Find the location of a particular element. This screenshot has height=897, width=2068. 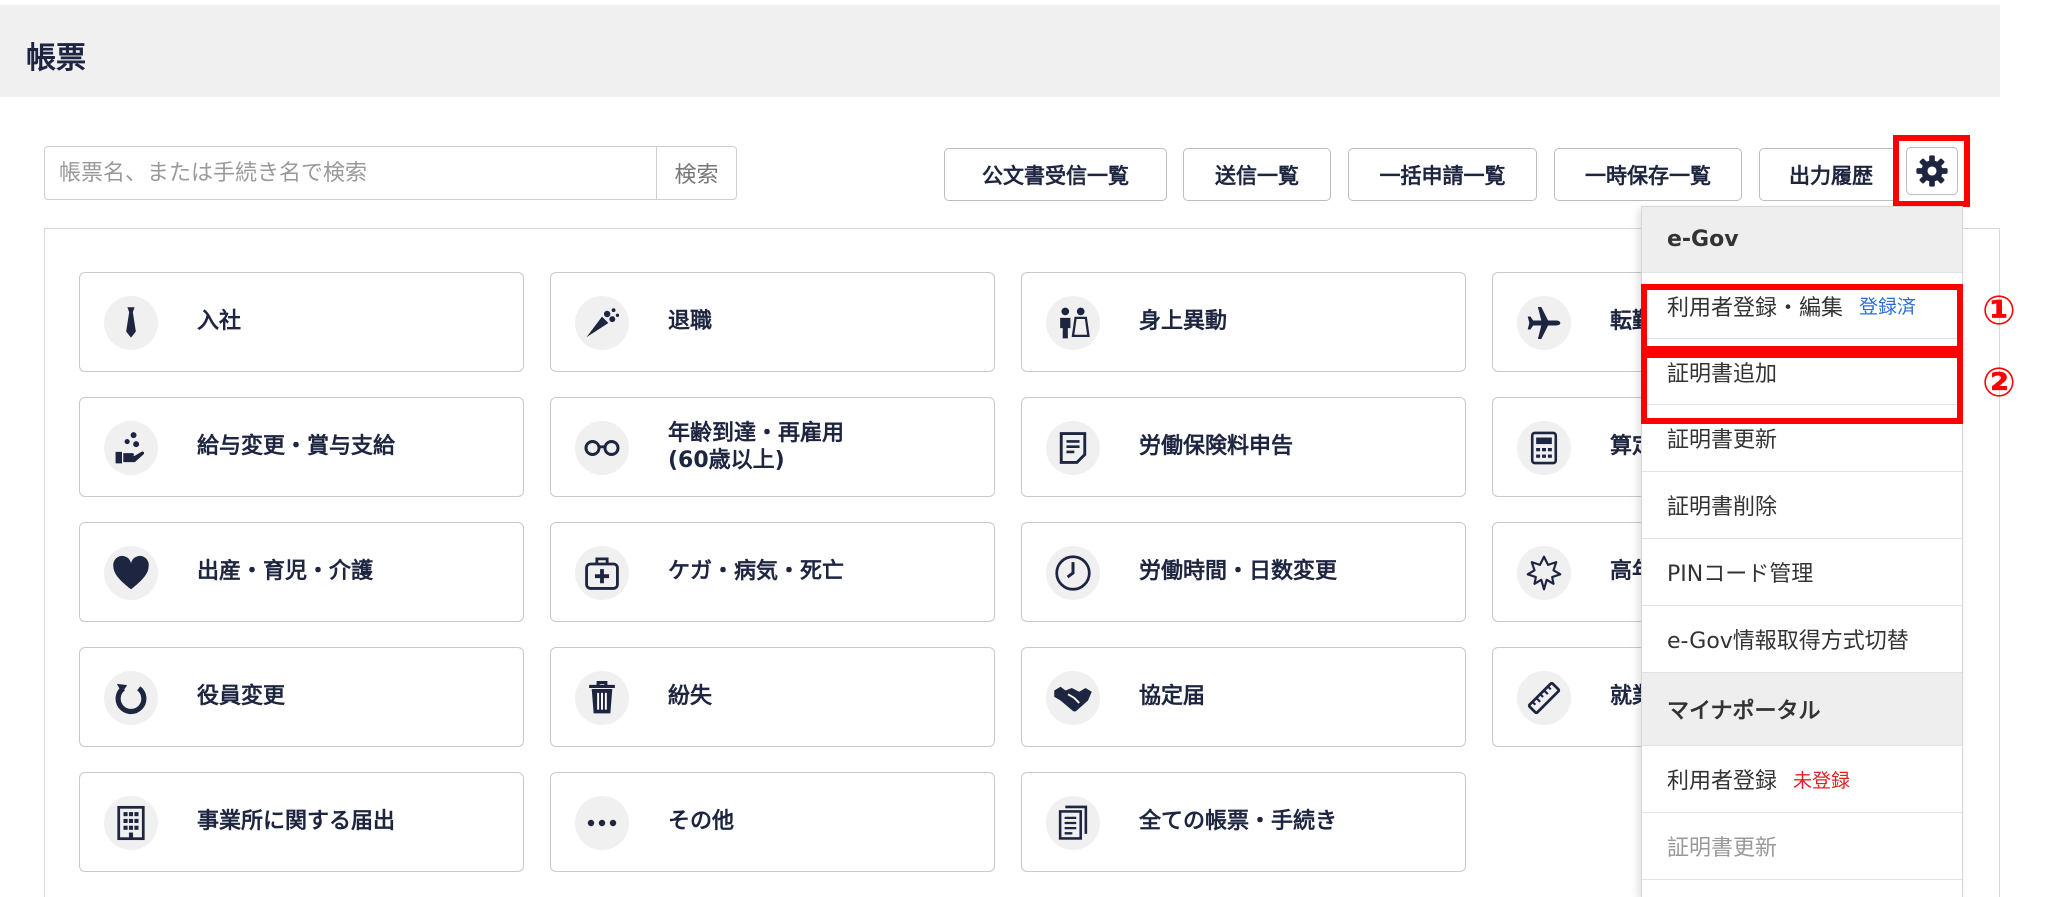

handshake-icon is located at coordinates (1073, 699).